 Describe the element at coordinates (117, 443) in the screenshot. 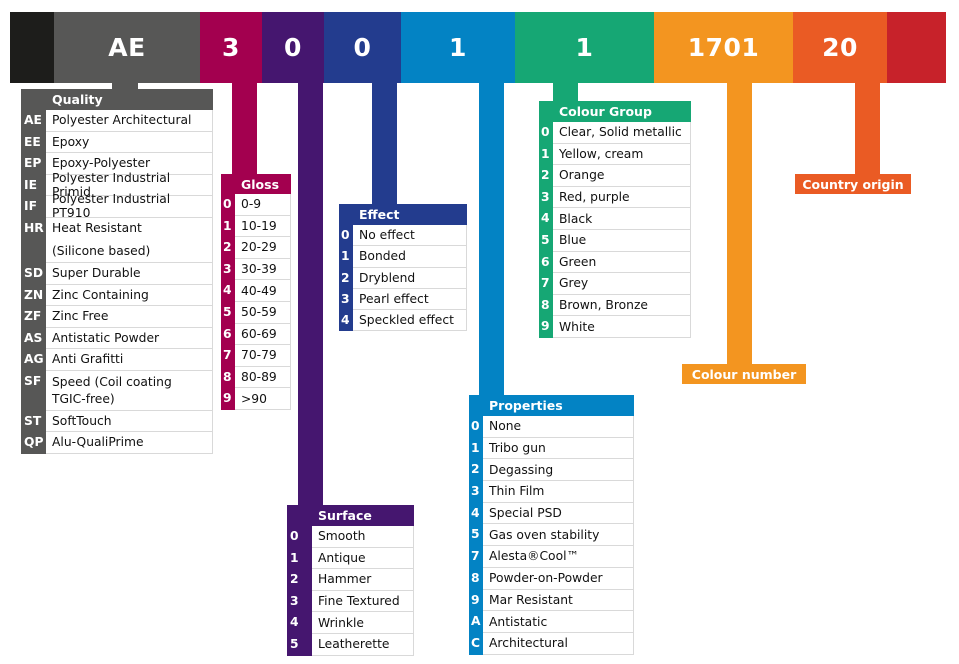

I see `quality-row: QP Alu-QualiPrime` at that location.